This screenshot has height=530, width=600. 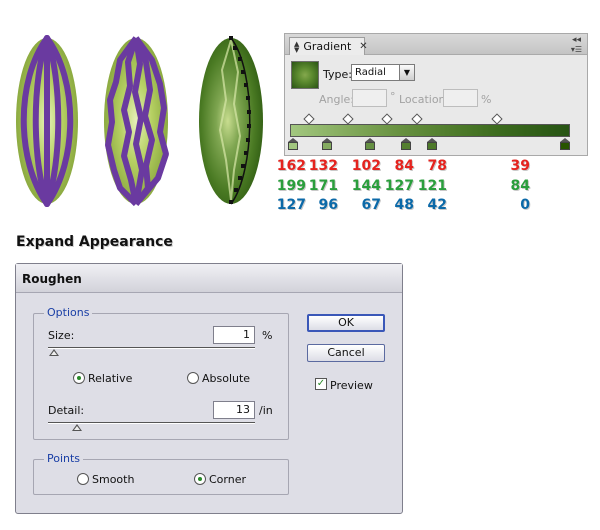 I want to click on size-slider-thumb, so click(x=54, y=352).